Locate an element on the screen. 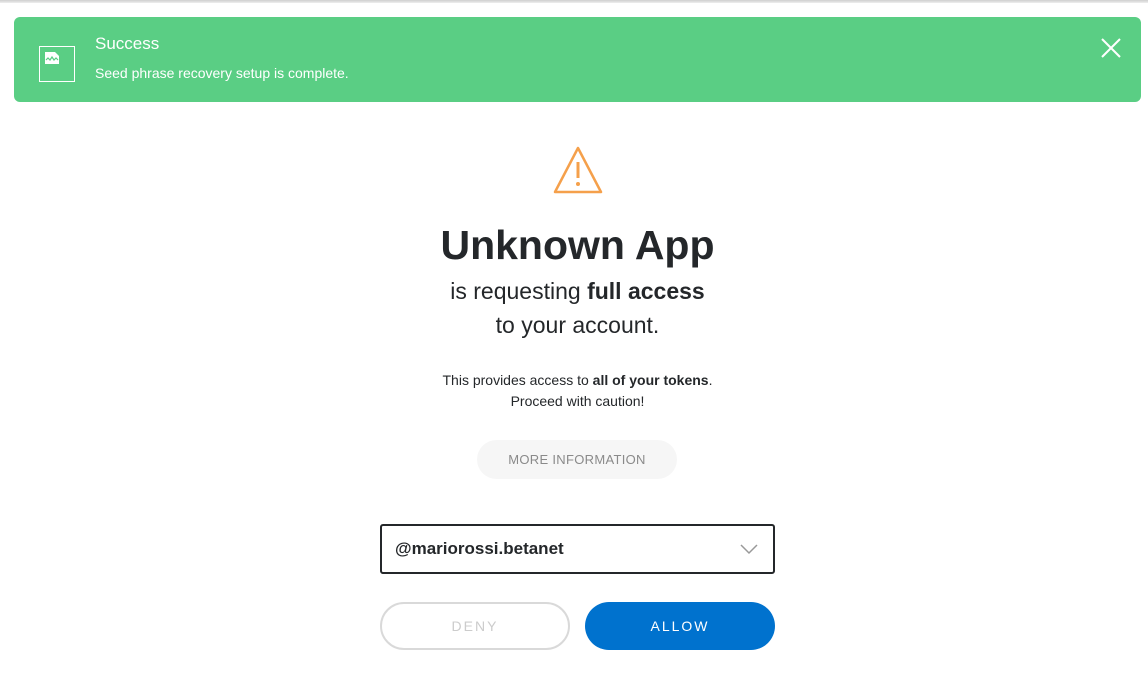  request-line-1: is requesting full access is located at coordinates (574, 291).